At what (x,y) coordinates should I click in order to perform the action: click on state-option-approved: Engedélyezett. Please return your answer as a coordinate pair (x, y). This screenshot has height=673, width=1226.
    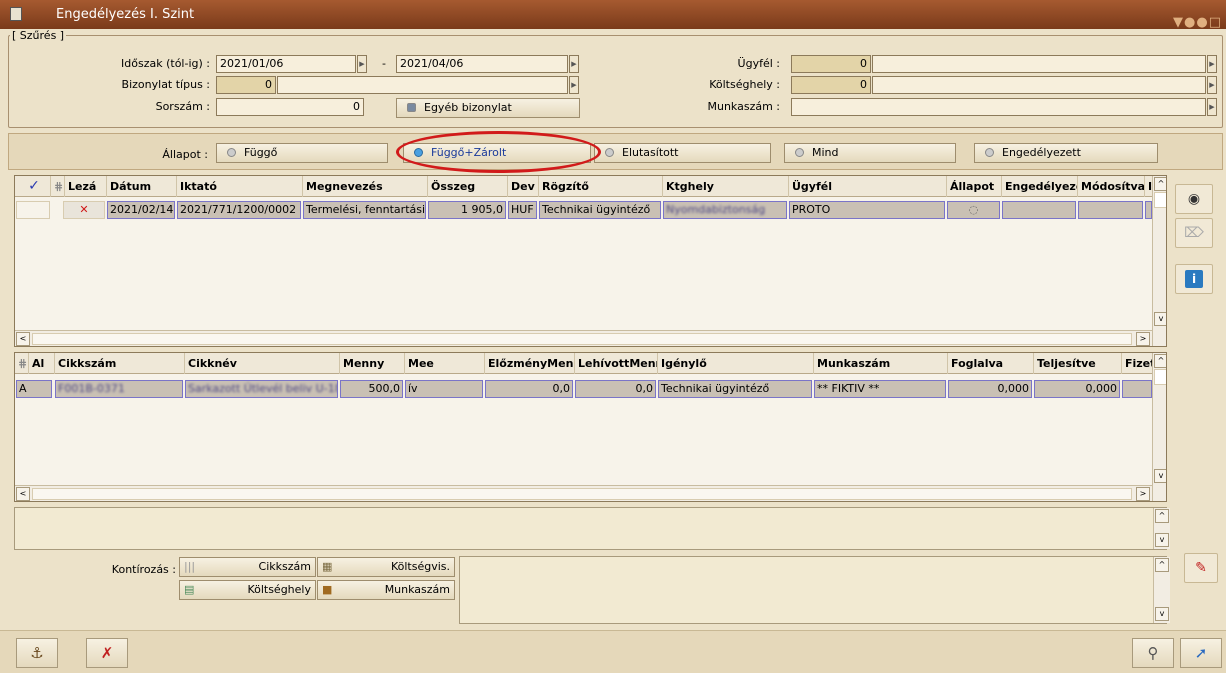
    Looking at the image, I should click on (1066, 153).